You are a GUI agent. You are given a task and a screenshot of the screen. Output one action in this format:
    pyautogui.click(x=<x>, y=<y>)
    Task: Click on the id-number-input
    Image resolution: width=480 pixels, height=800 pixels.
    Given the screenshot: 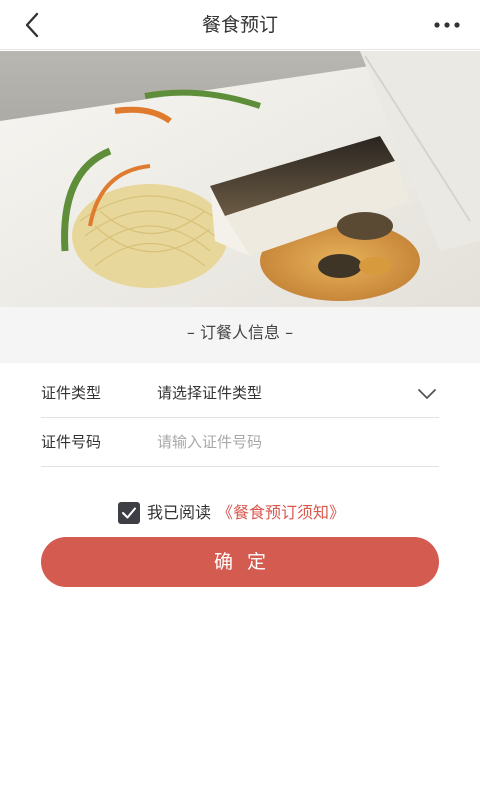 What is the action you would take?
    pyautogui.click(x=292, y=442)
    